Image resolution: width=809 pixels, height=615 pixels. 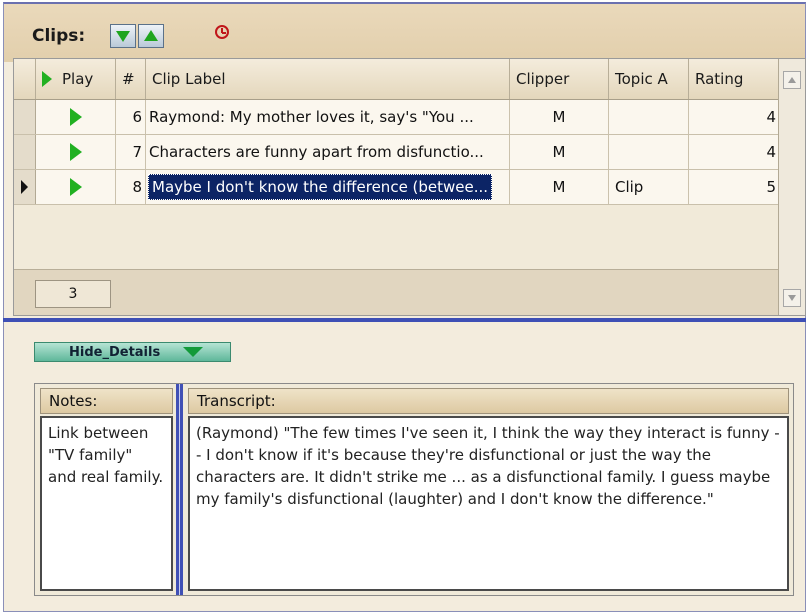 What do you see at coordinates (47, 79) in the screenshot?
I see `play-header-icon` at bounding box center [47, 79].